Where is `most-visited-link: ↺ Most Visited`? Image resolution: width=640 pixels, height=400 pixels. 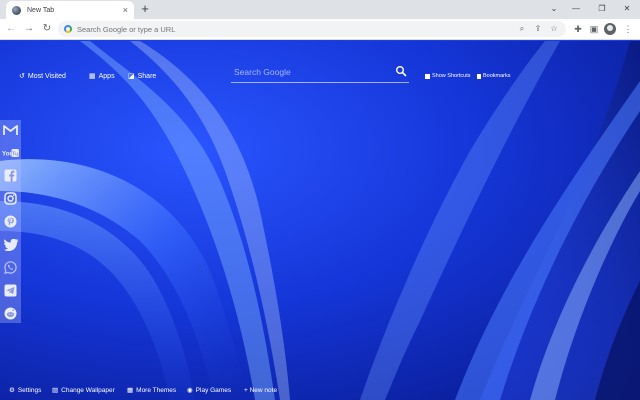 most-visited-link: ↺ Most Visited is located at coordinates (42, 76).